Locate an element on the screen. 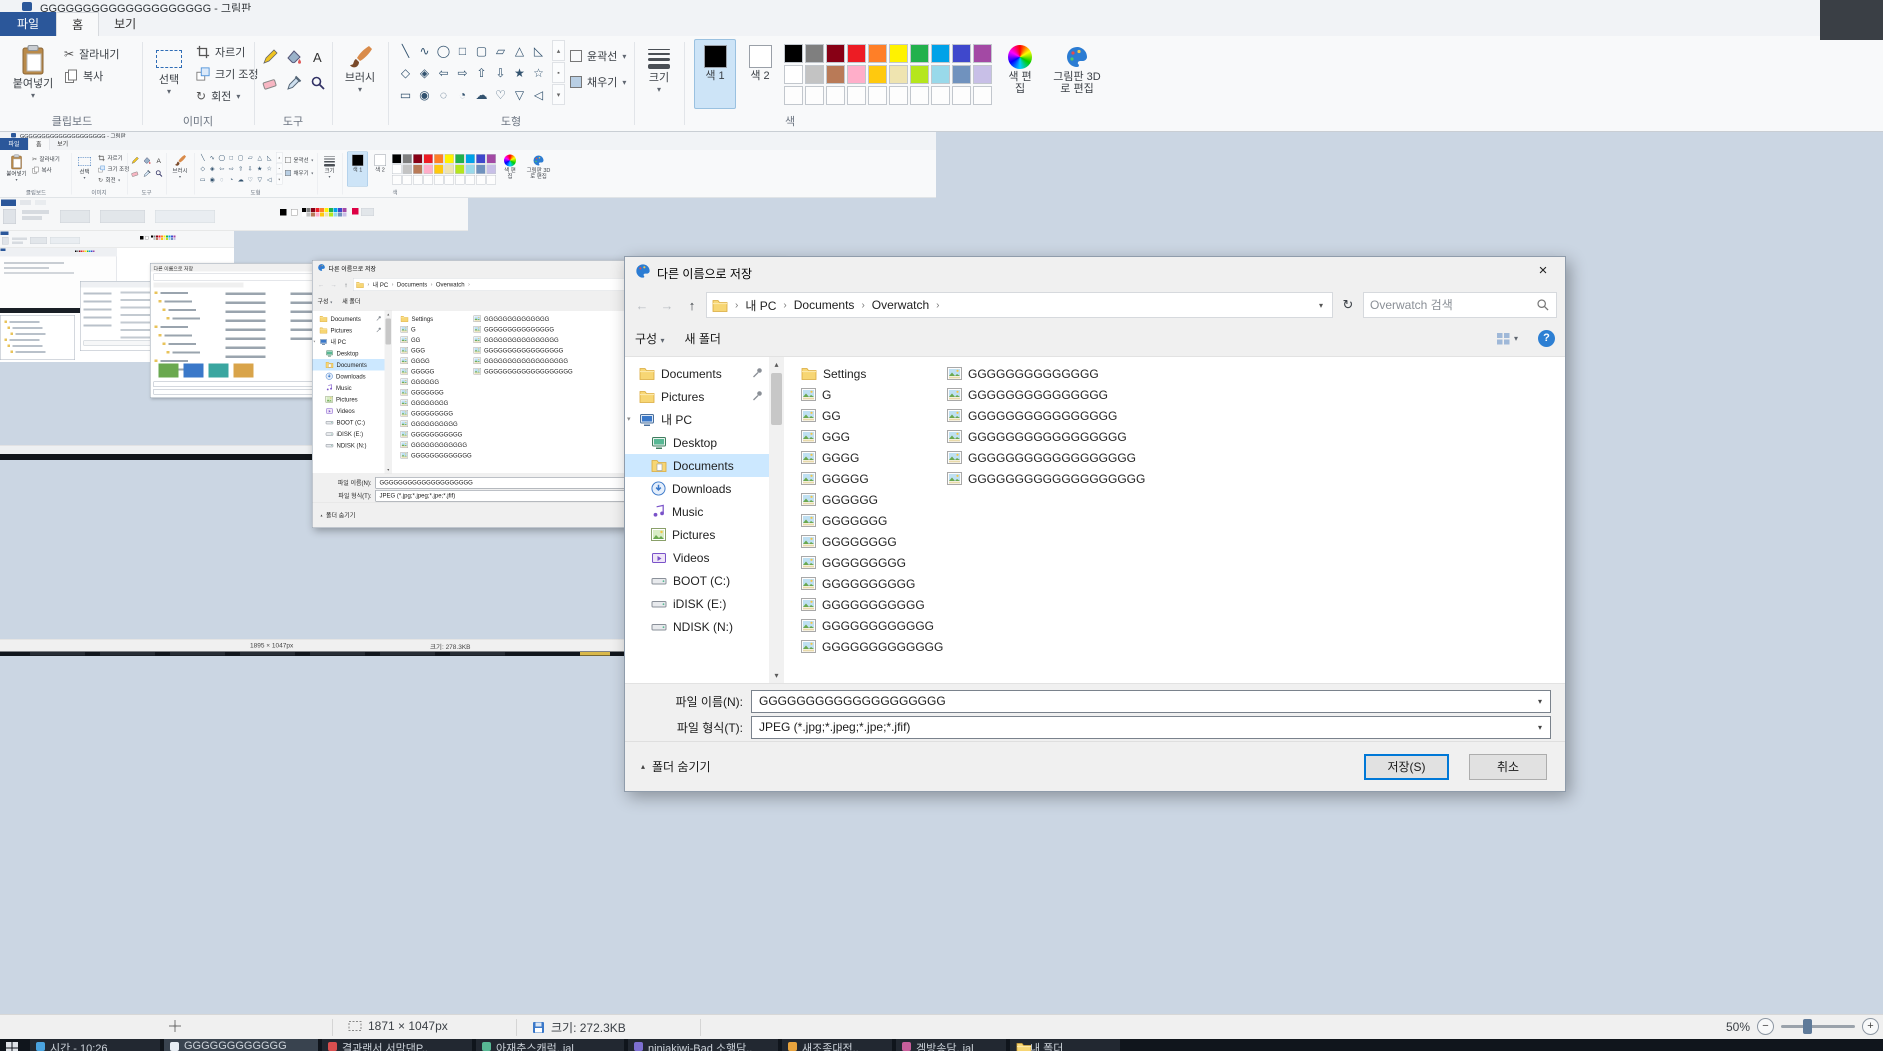  tab-home: 홈 is located at coordinates (78, 24).